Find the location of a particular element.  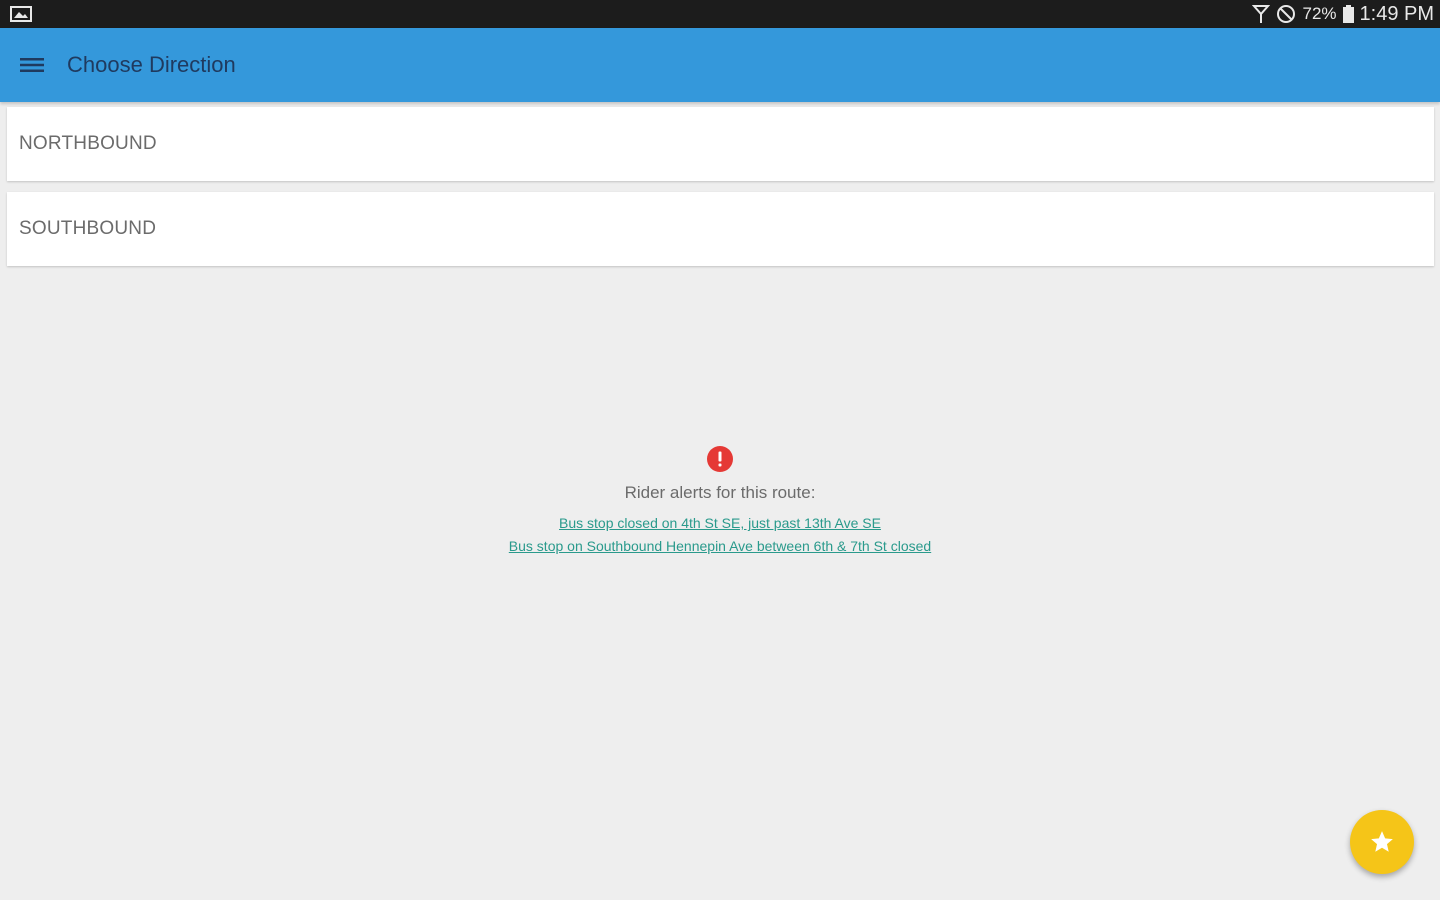

hamburger-menu-icon is located at coordinates (32, 65).